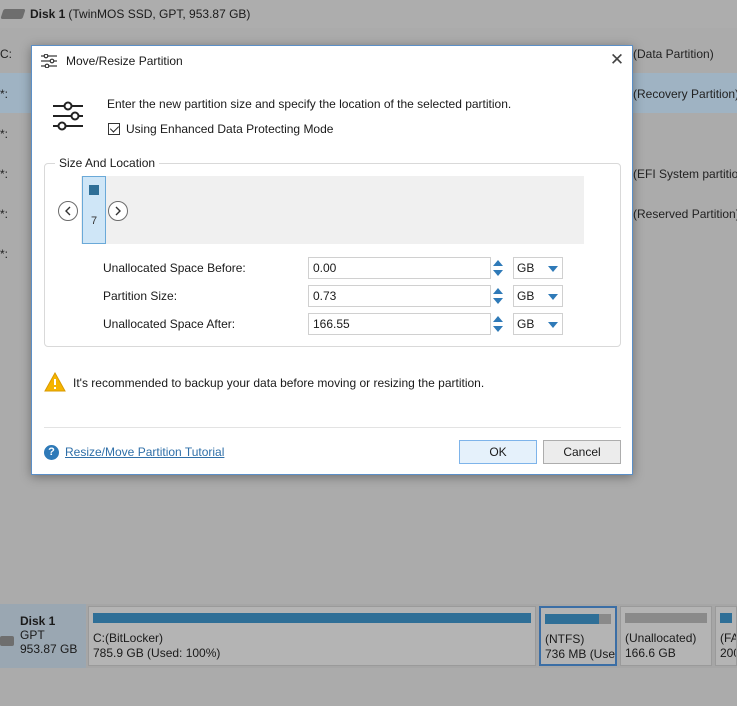 The image size is (737, 706). What do you see at coordinates (673, 54) in the screenshot?
I see `row-type: (Data Partition)` at bounding box center [673, 54].